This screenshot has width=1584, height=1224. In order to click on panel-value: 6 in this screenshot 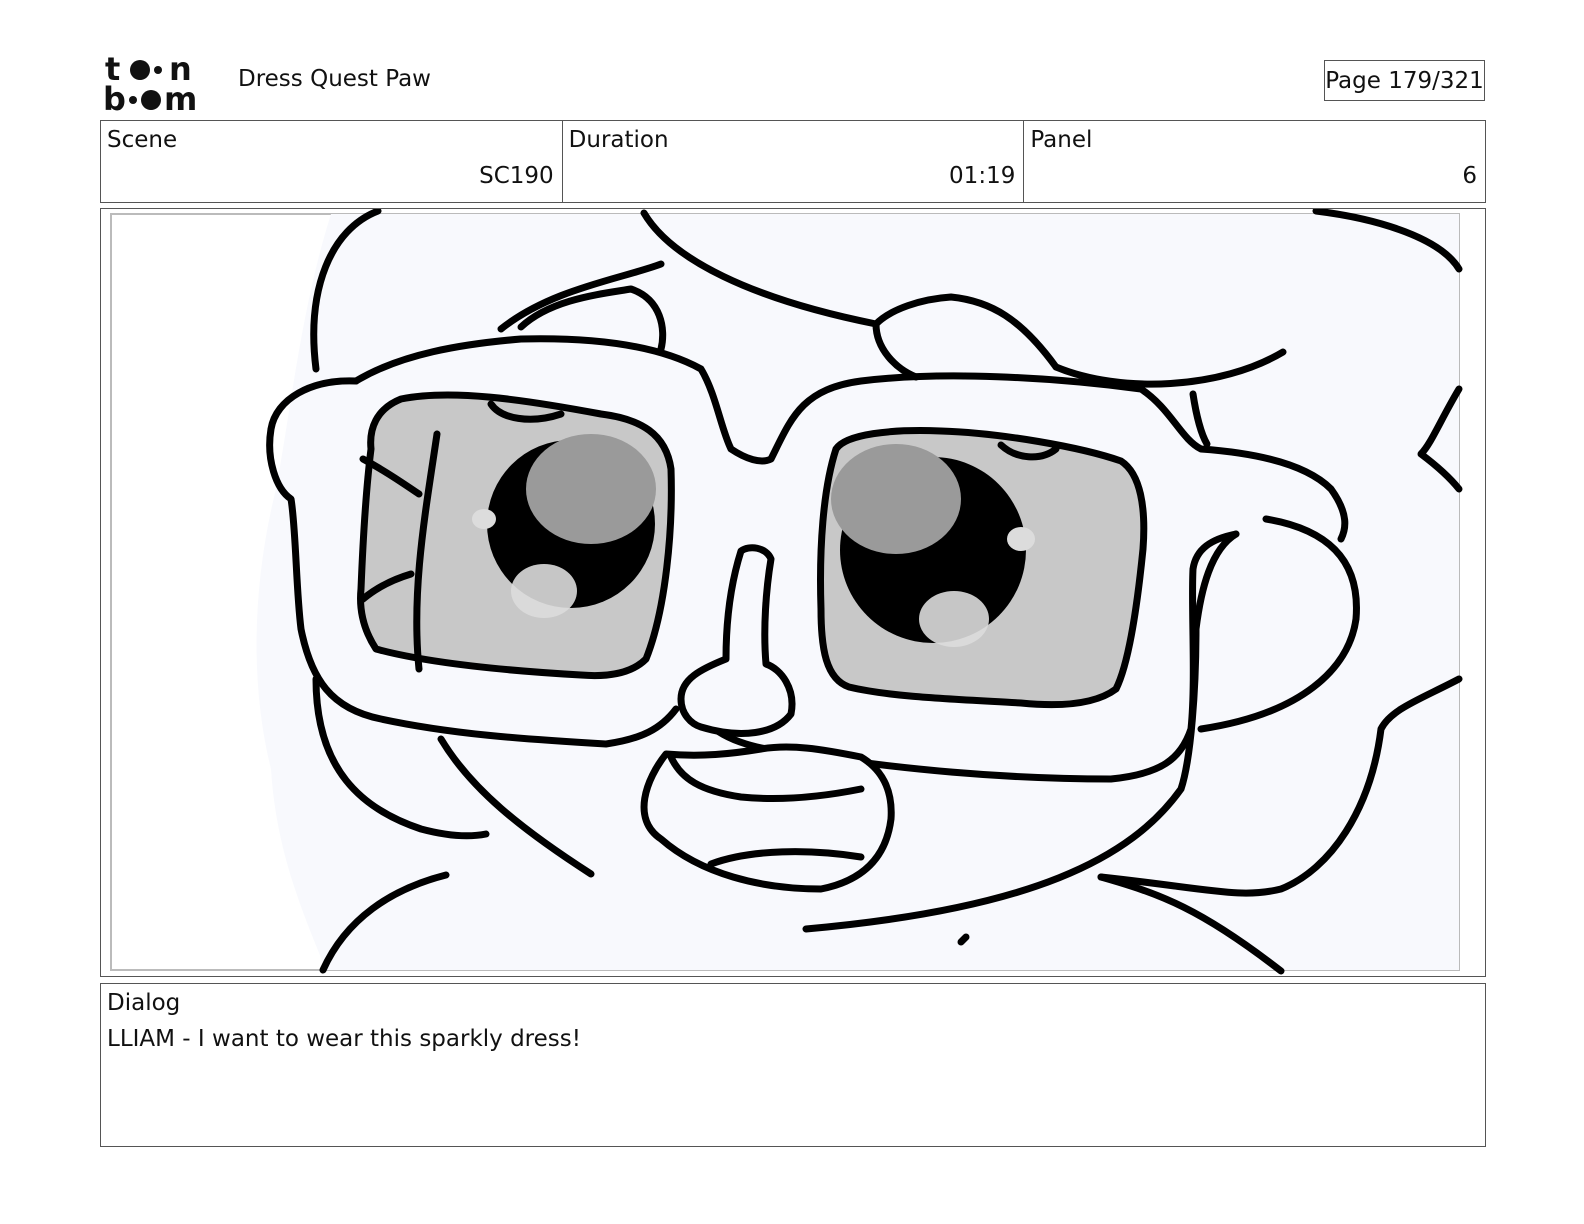, I will do `click(1470, 176)`.